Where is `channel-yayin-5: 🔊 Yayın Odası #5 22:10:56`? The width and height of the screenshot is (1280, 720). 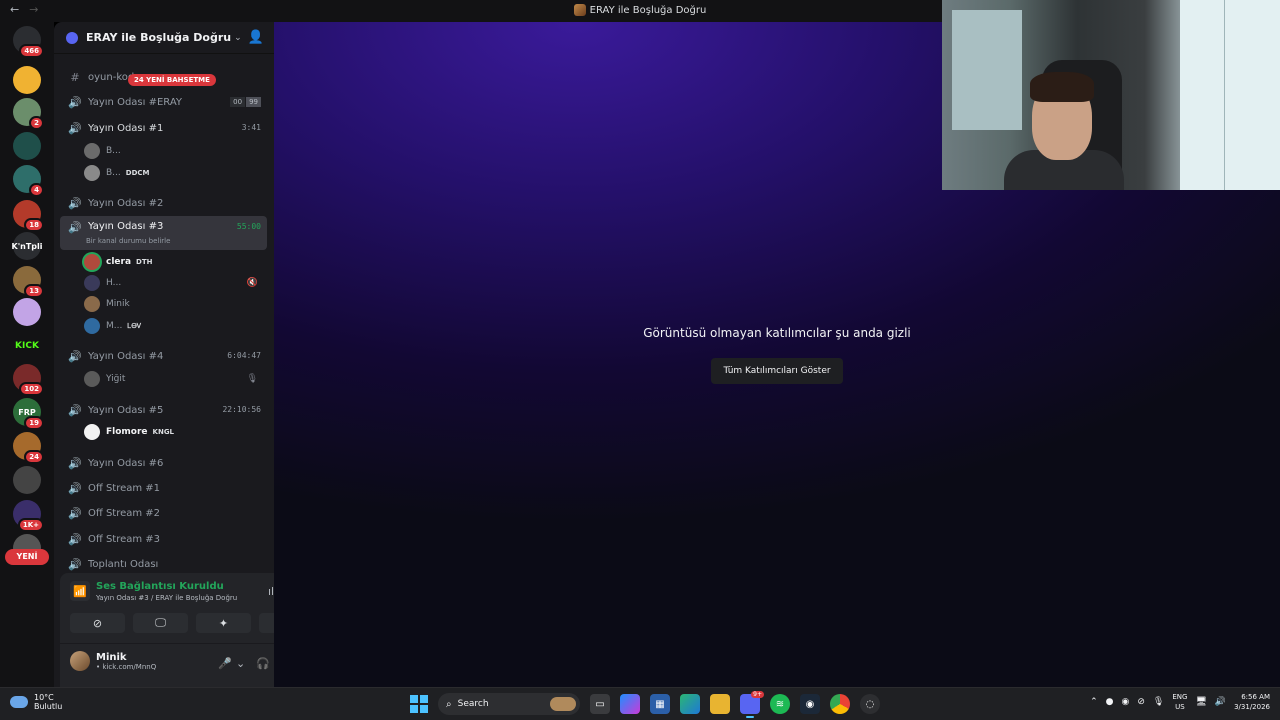
channel-yayin-5: 🔊 Yayın Odası #5 22:10:56 is located at coordinates (163, 410).